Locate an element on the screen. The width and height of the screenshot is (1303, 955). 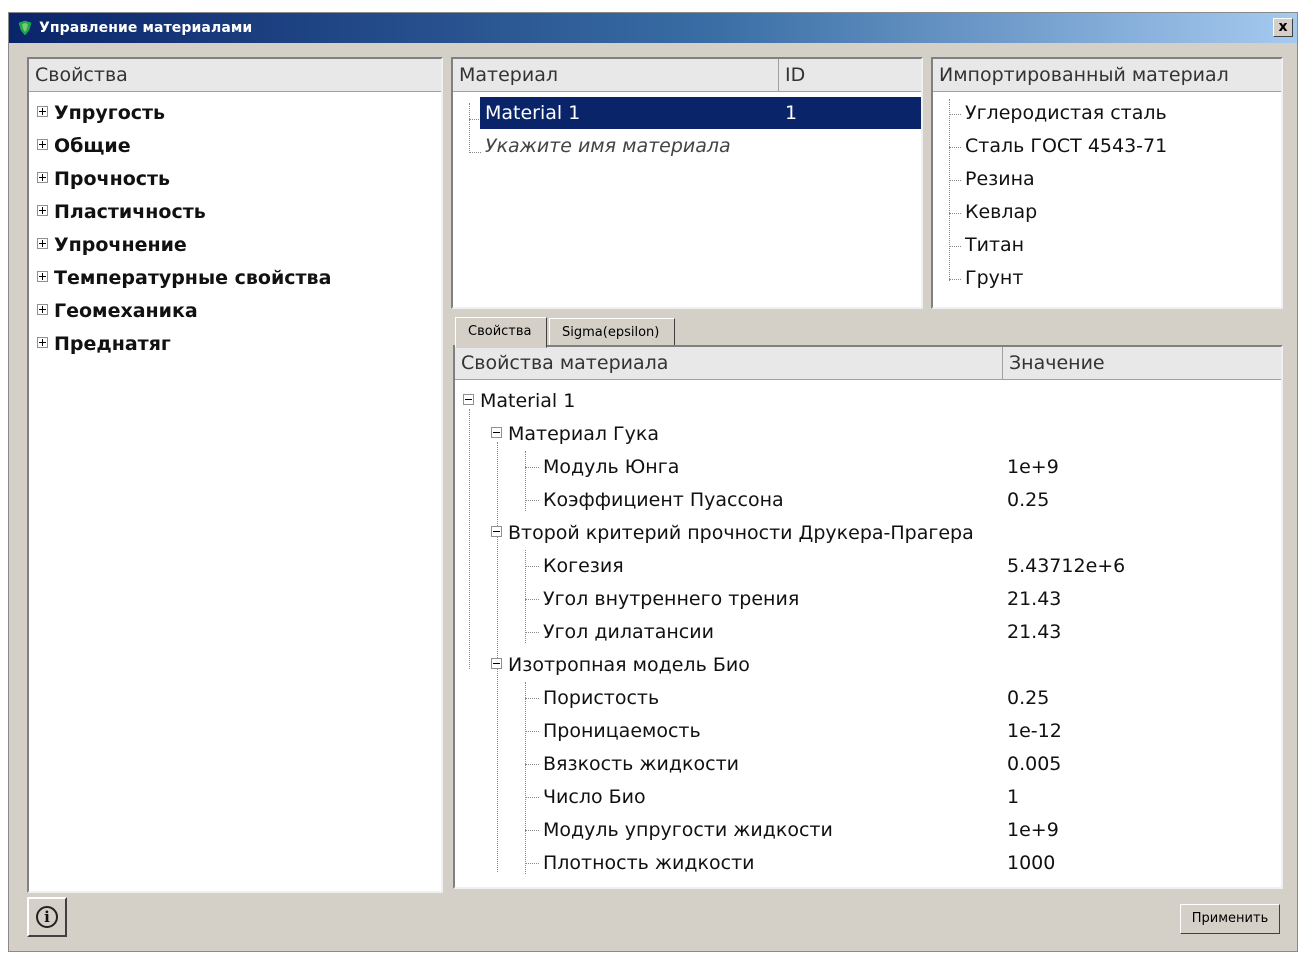
imported-header-label: Импортированный материал is located at coordinates (1084, 75).